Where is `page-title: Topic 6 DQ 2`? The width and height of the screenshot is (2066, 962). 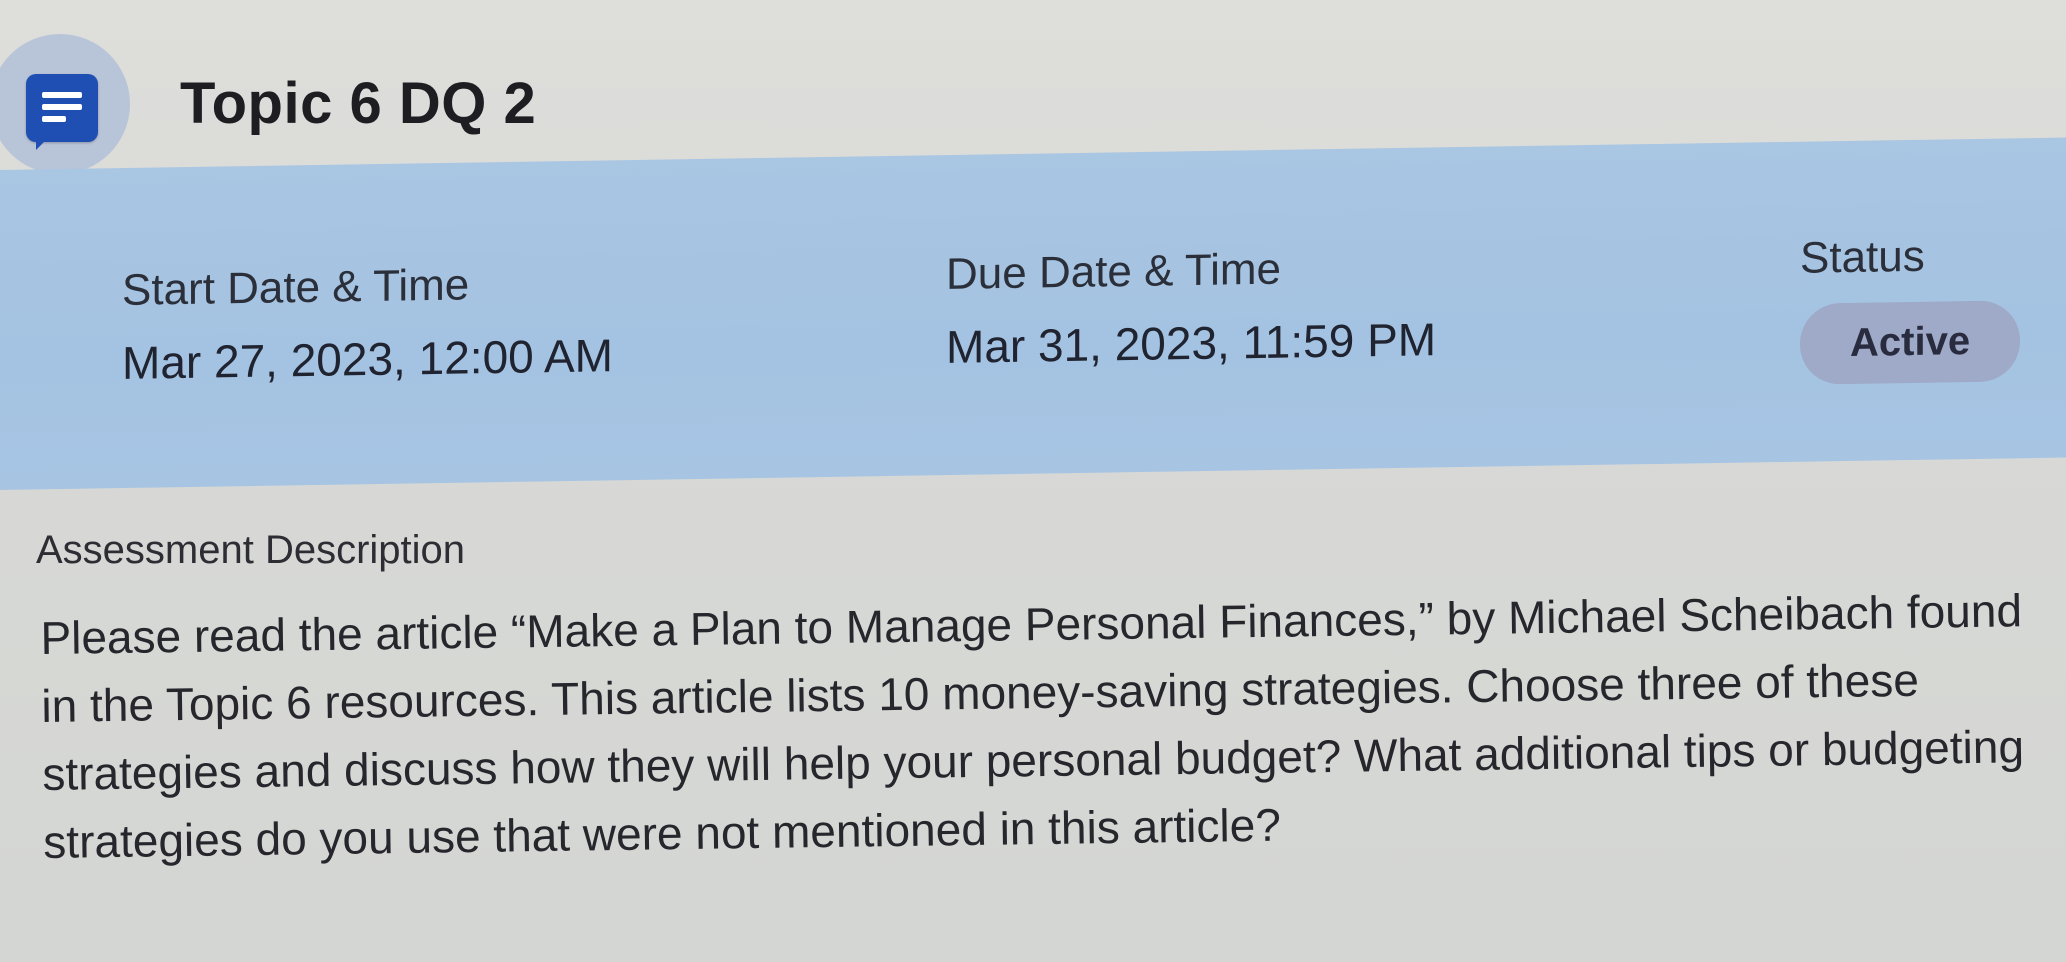 page-title: Topic 6 DQ 2 is located at coordinates (358, 103).